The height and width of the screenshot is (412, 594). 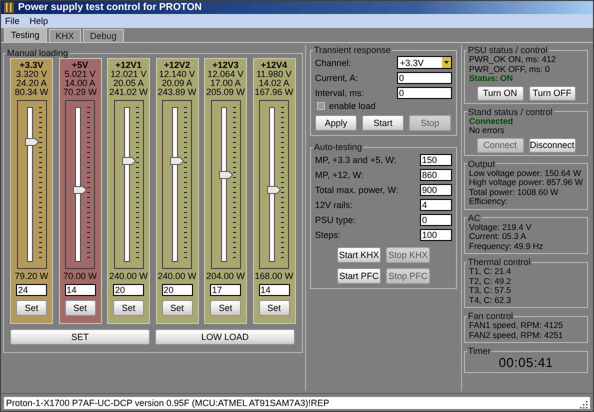 I want to click on status-text: Total power: 1008.60 W, so click(x=514, y=192).